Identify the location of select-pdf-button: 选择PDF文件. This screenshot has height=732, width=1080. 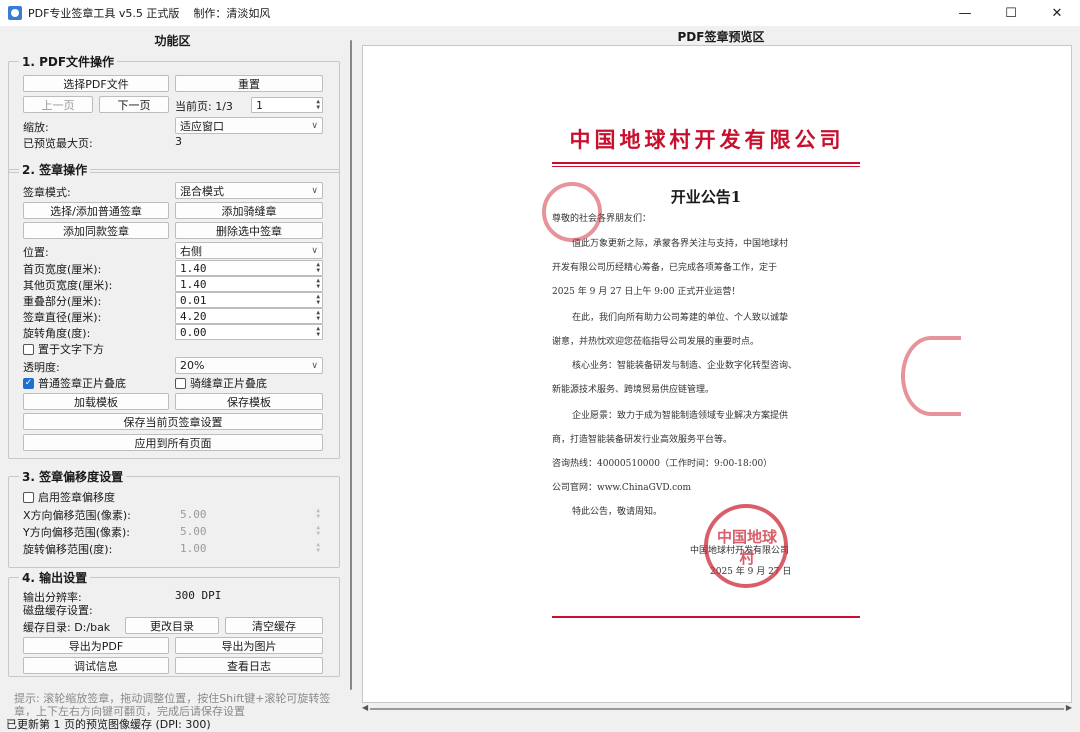
(96, 83).